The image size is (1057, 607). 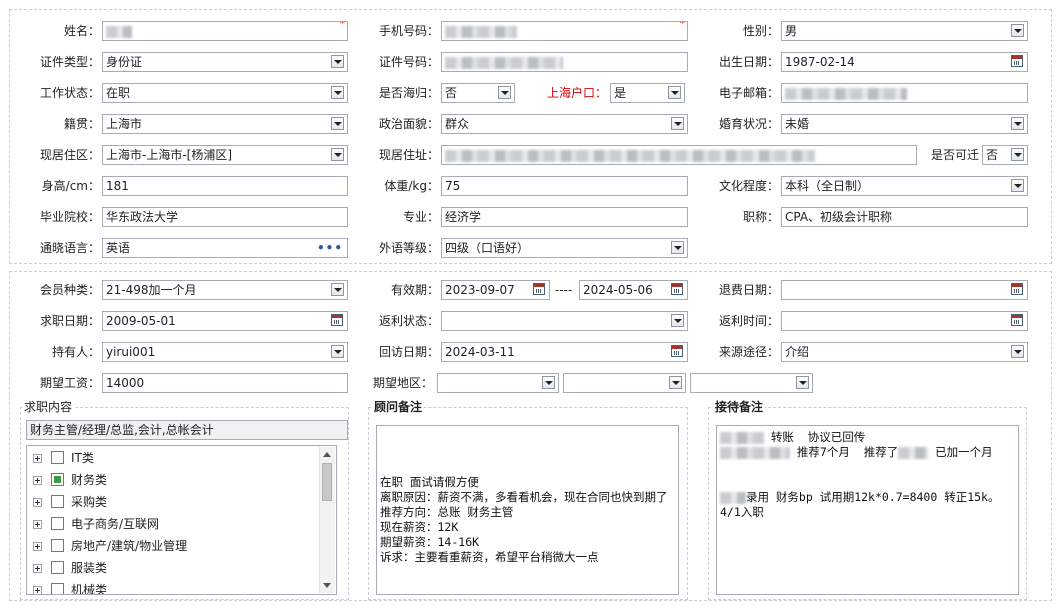 I want to click on region-city-select, so click(x=624, y=383).